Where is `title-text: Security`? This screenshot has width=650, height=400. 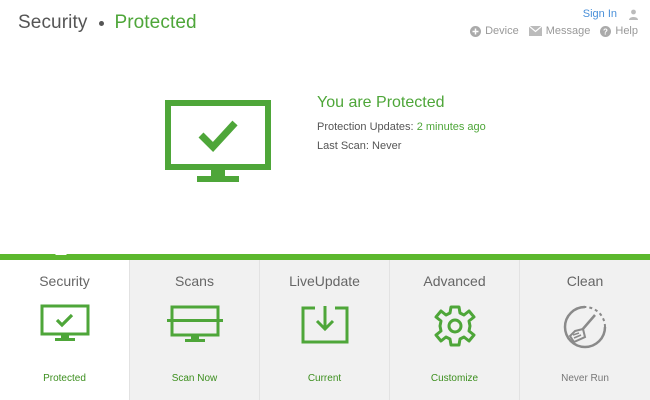 title-text: Security is located at coordinates (53, 22).